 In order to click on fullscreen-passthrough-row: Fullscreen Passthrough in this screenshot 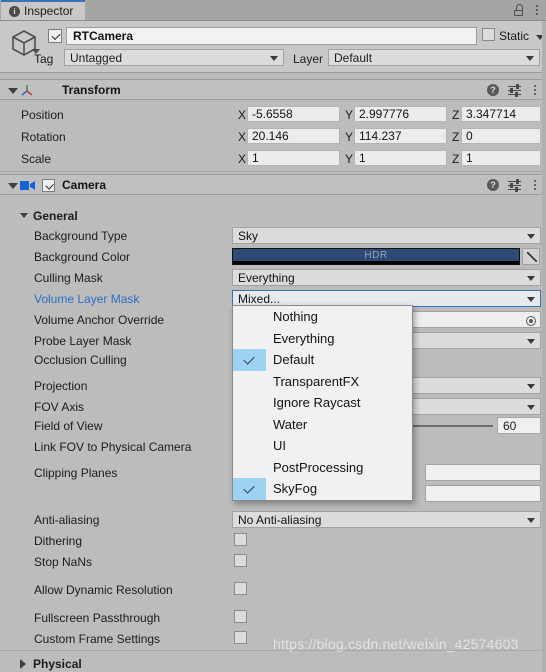, I will do `click(273, 617)`.